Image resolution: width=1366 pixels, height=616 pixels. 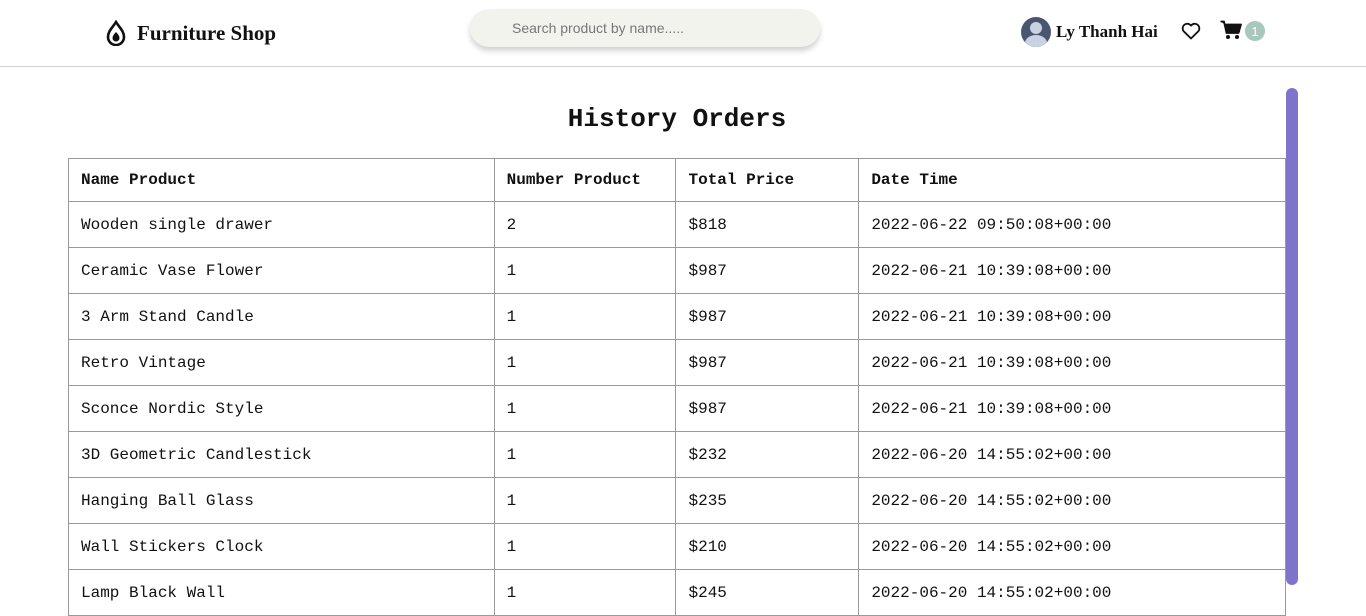 I want to click on cell-name-product: 3D Geometric Candlestick, so click(x=281, y=454).